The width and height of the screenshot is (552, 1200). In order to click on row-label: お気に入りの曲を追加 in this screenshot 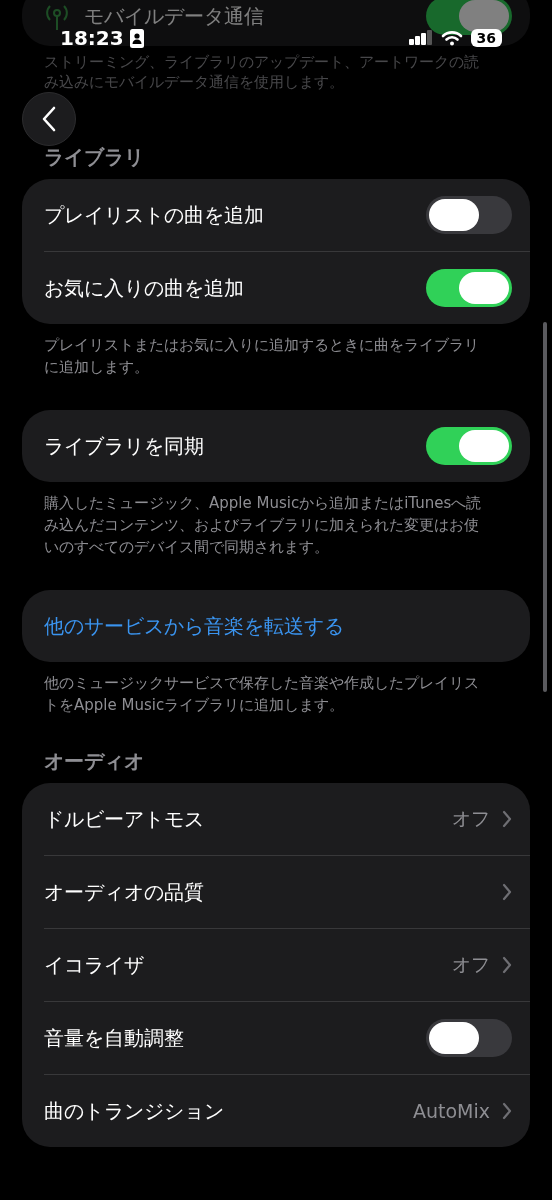, I will do `click(144, 288)`.